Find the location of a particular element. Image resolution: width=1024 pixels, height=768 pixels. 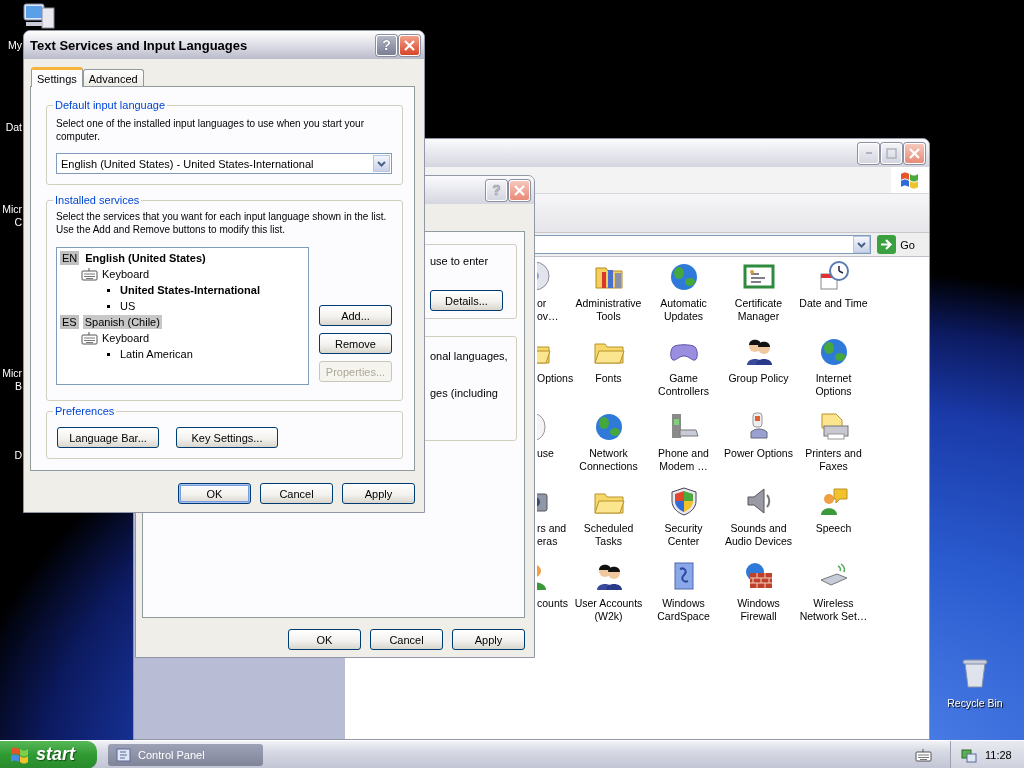

desktop-icon-label: My is located at coordinates (11, 45).